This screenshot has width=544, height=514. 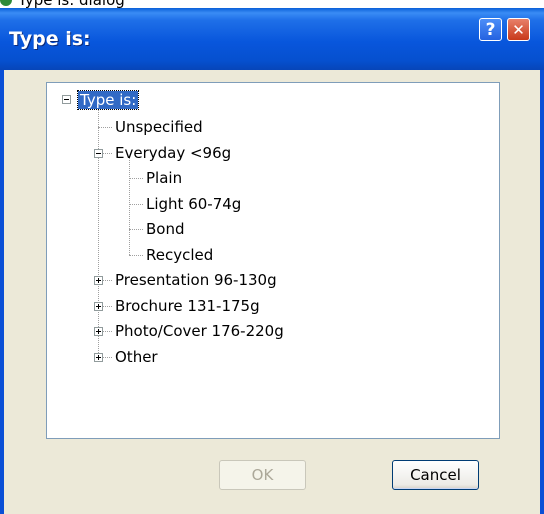 I want to click on tree-node-other: Other, so click(x=136, y=357).